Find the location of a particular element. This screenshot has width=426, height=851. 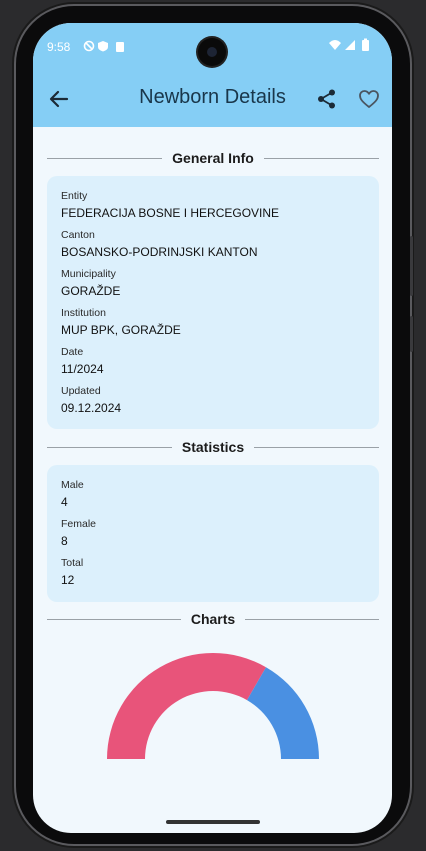

notification-icons is located at coordinates (103, 46).